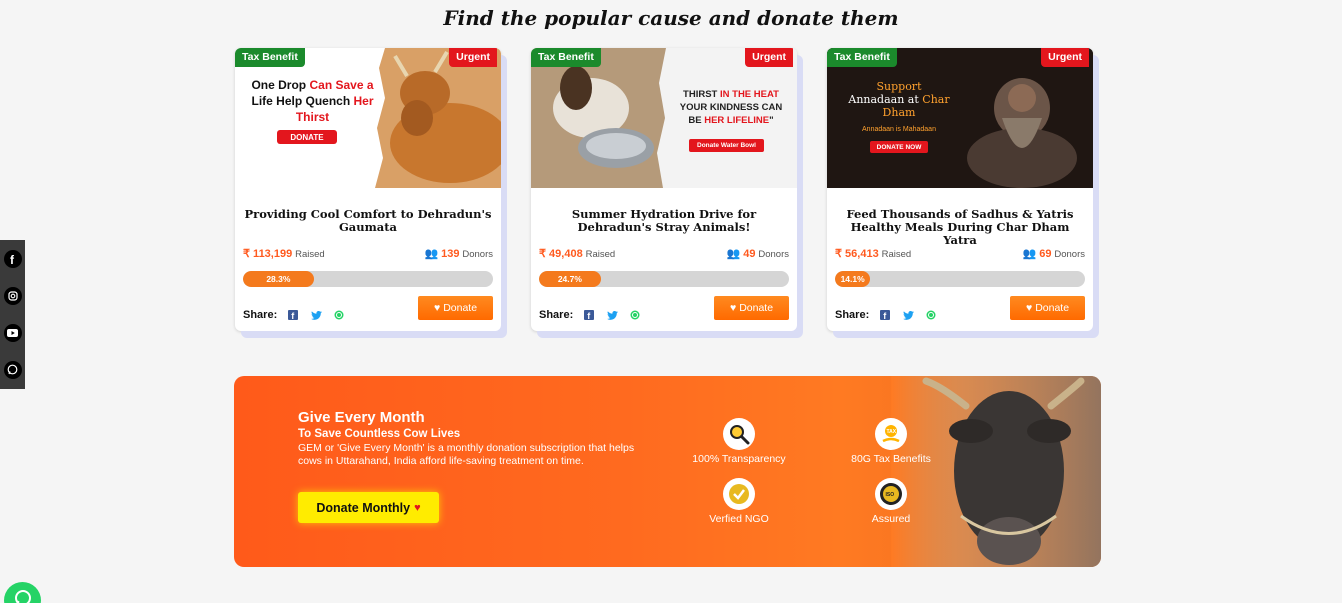 This screenshot has height=603, width=1342. What do you see at coordinates (280, 85) in the screenshot?
I see `img-text: One Drop` at bounding box center [280, 85].